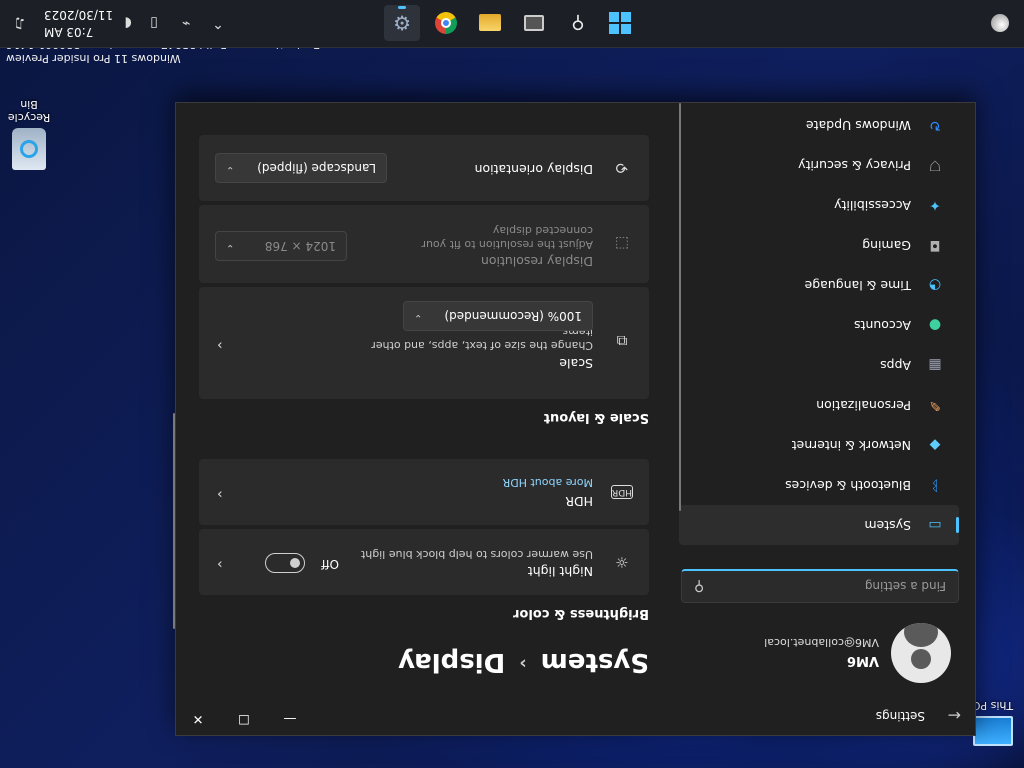  I want to click on widgets-button, so click(1000, 23).